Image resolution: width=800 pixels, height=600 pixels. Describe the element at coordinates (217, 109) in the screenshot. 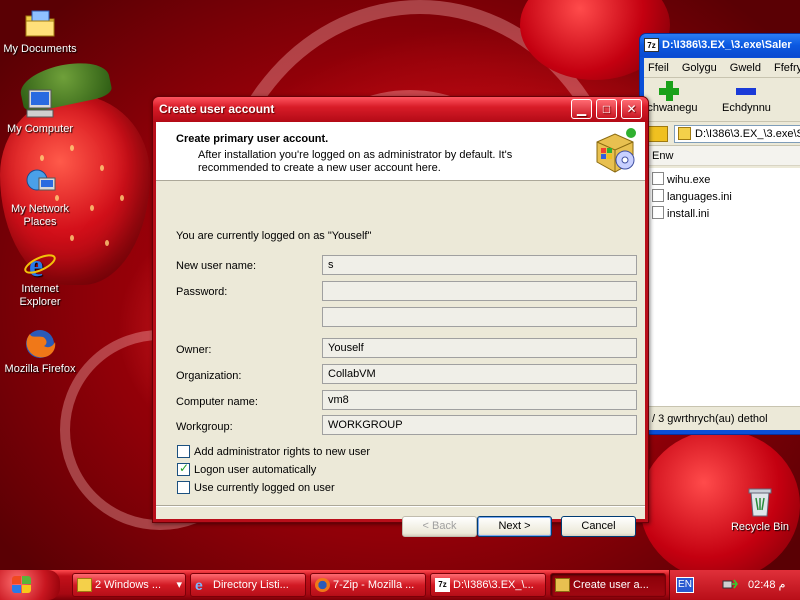

I see `dialog-title: Create user account` at that location.